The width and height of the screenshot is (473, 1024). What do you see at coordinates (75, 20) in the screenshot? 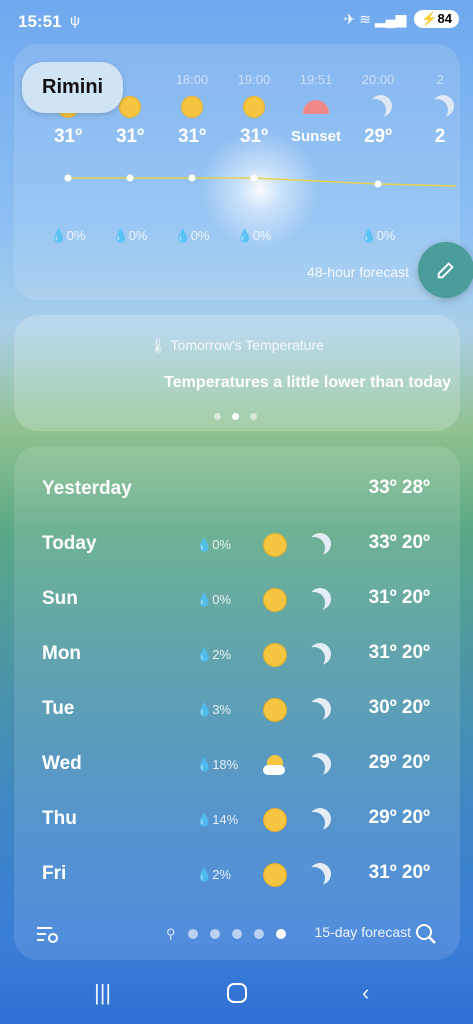
I see `usb-icon: ψ` at bounding box center [75, 20].